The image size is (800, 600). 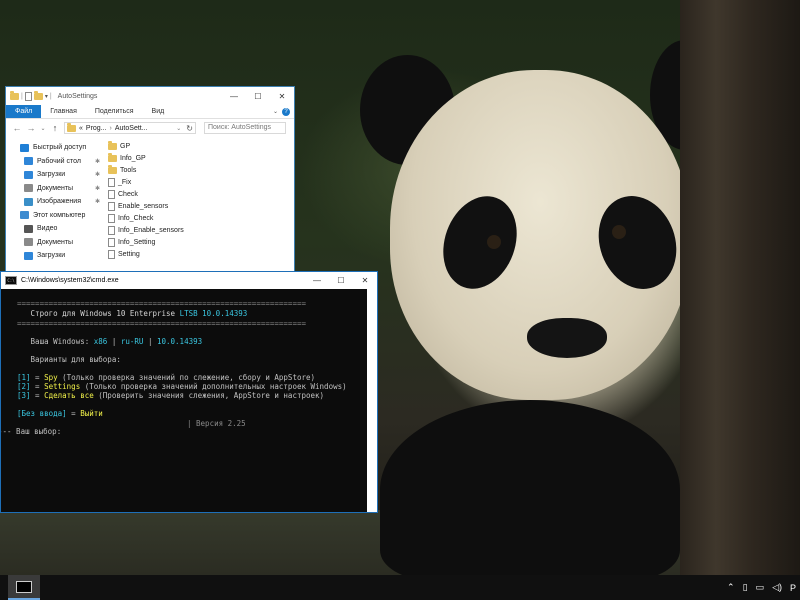 I want to click on nav-item: Документы, so click(x=56, y=243).